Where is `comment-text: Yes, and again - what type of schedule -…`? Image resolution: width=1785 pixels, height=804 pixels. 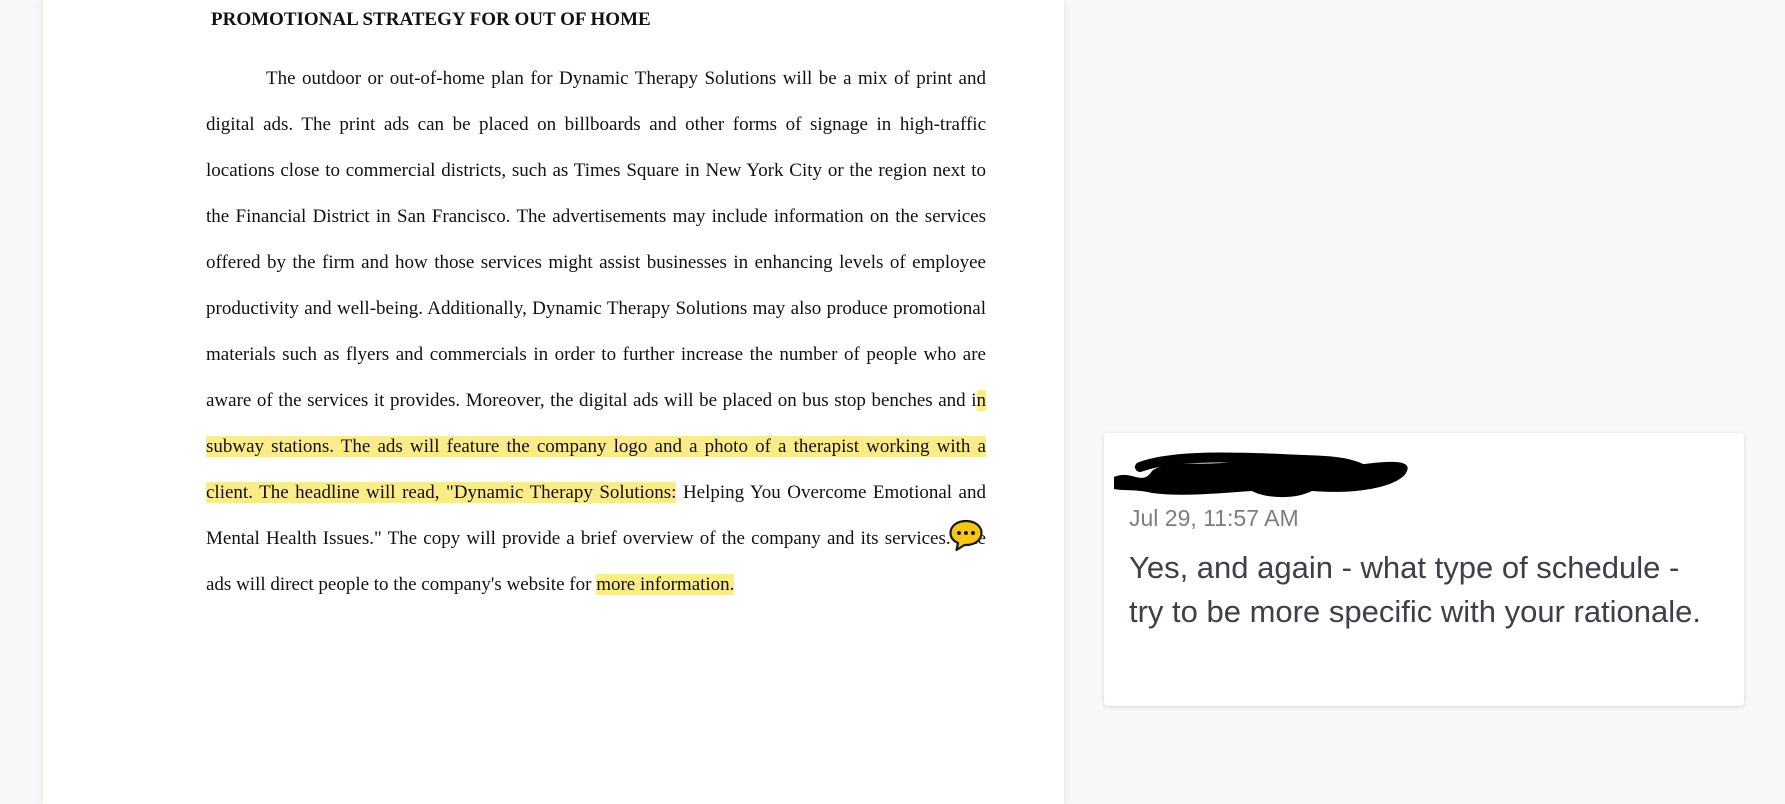 comment-text: Yes, and again - what type of schedule -… is located at coordinates (1415, 589).